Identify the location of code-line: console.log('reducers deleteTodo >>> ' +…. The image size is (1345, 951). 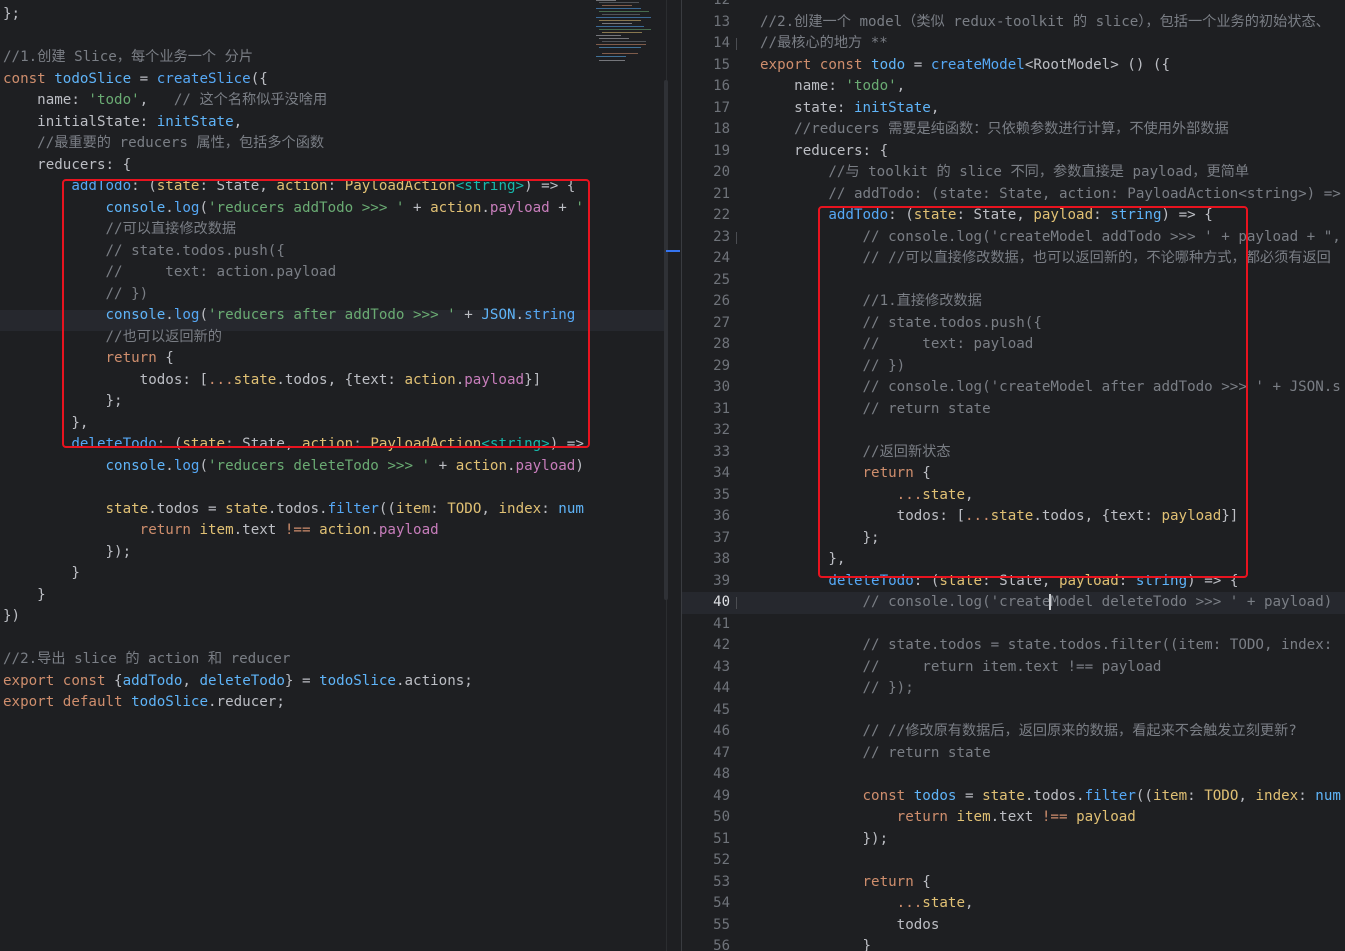
(333, 467).